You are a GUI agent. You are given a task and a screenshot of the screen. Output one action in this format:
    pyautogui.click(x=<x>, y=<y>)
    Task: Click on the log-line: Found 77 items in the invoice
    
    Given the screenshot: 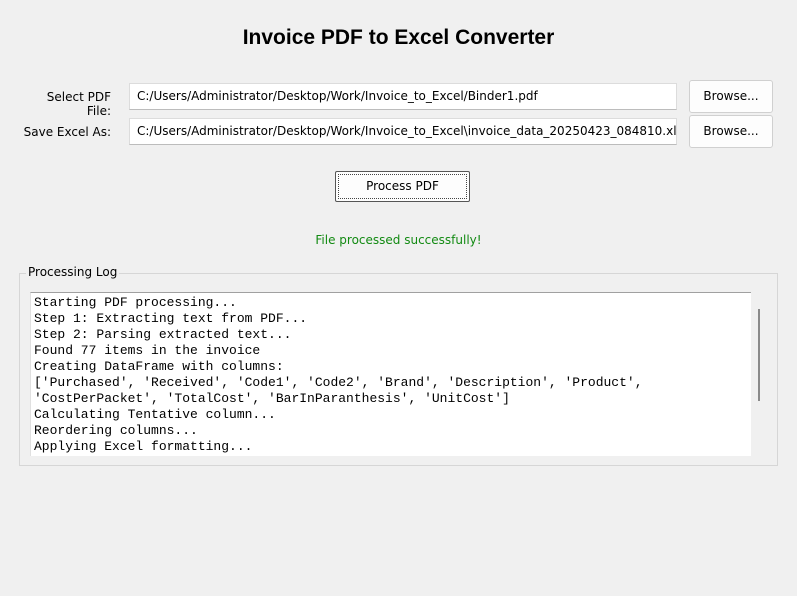 What is the action you would take?
    pyautogui.click(x=147, y=350)
    